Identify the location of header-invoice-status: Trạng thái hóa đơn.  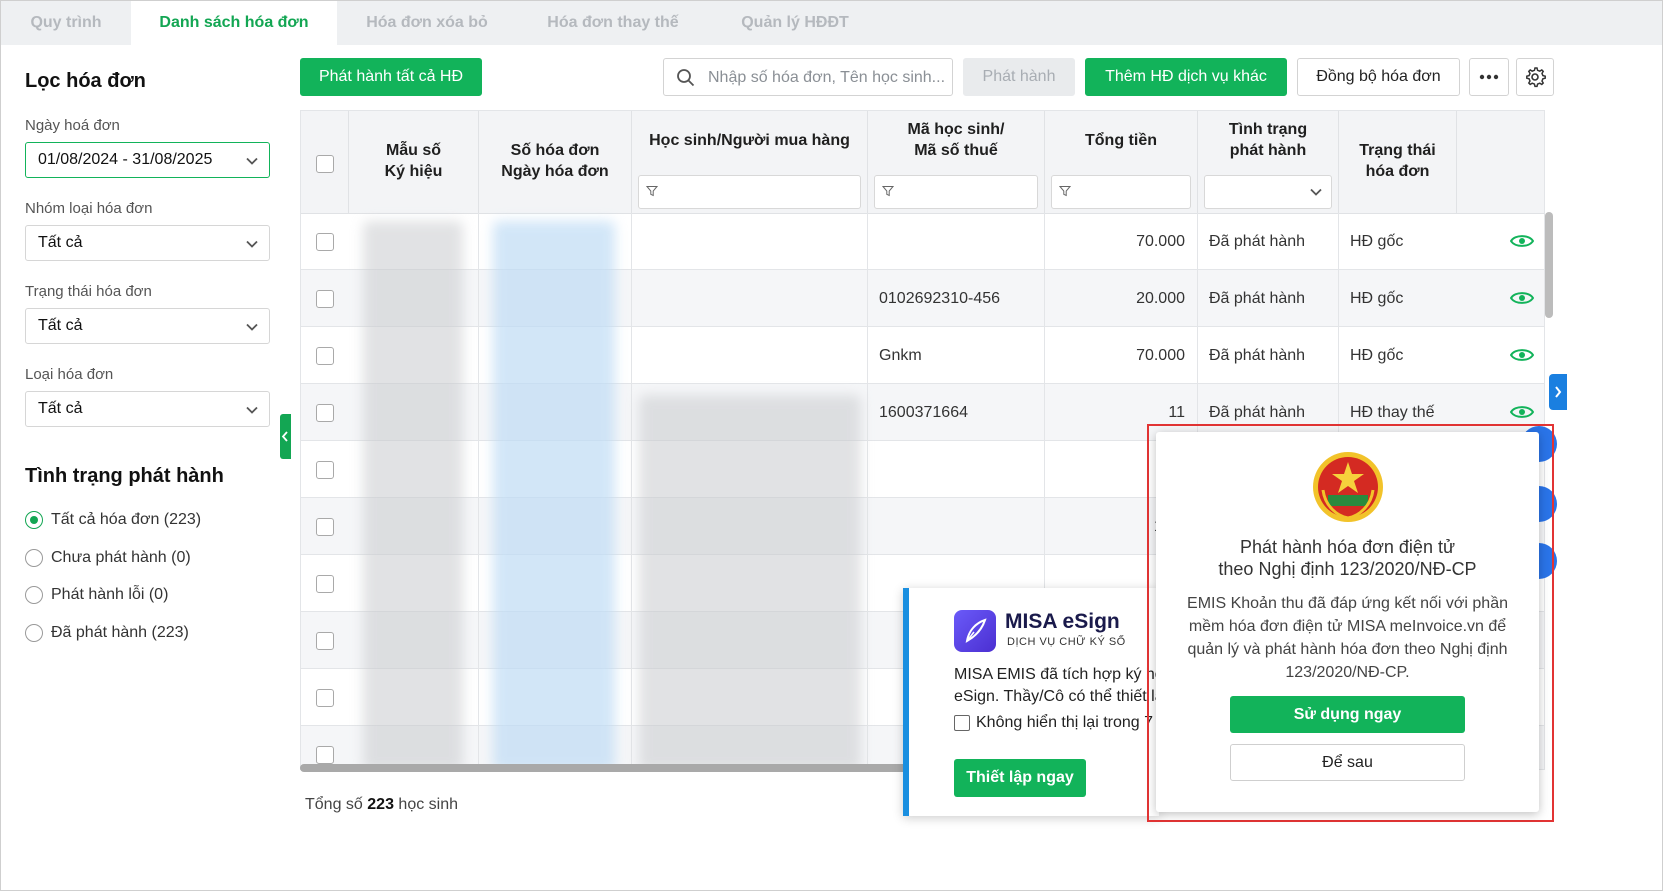
(1398, 162).